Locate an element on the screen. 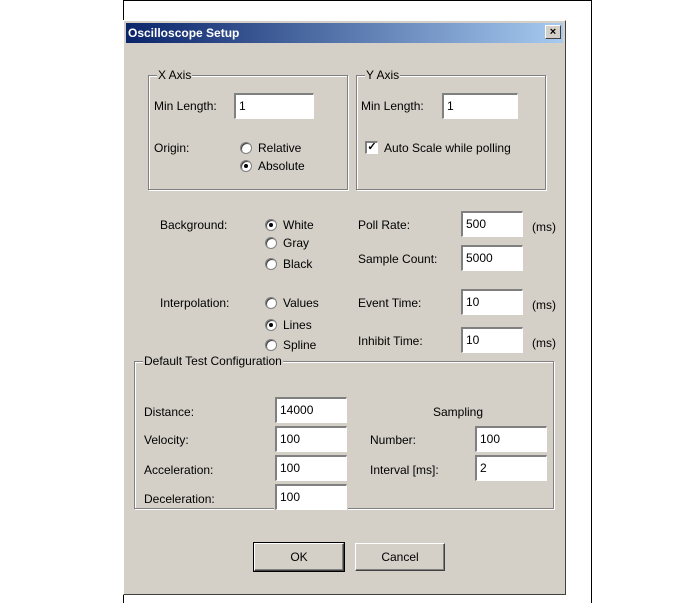 This screenshot has height=603, width=683. x-min-length-input: 1 is located at coordinates (274, 106).